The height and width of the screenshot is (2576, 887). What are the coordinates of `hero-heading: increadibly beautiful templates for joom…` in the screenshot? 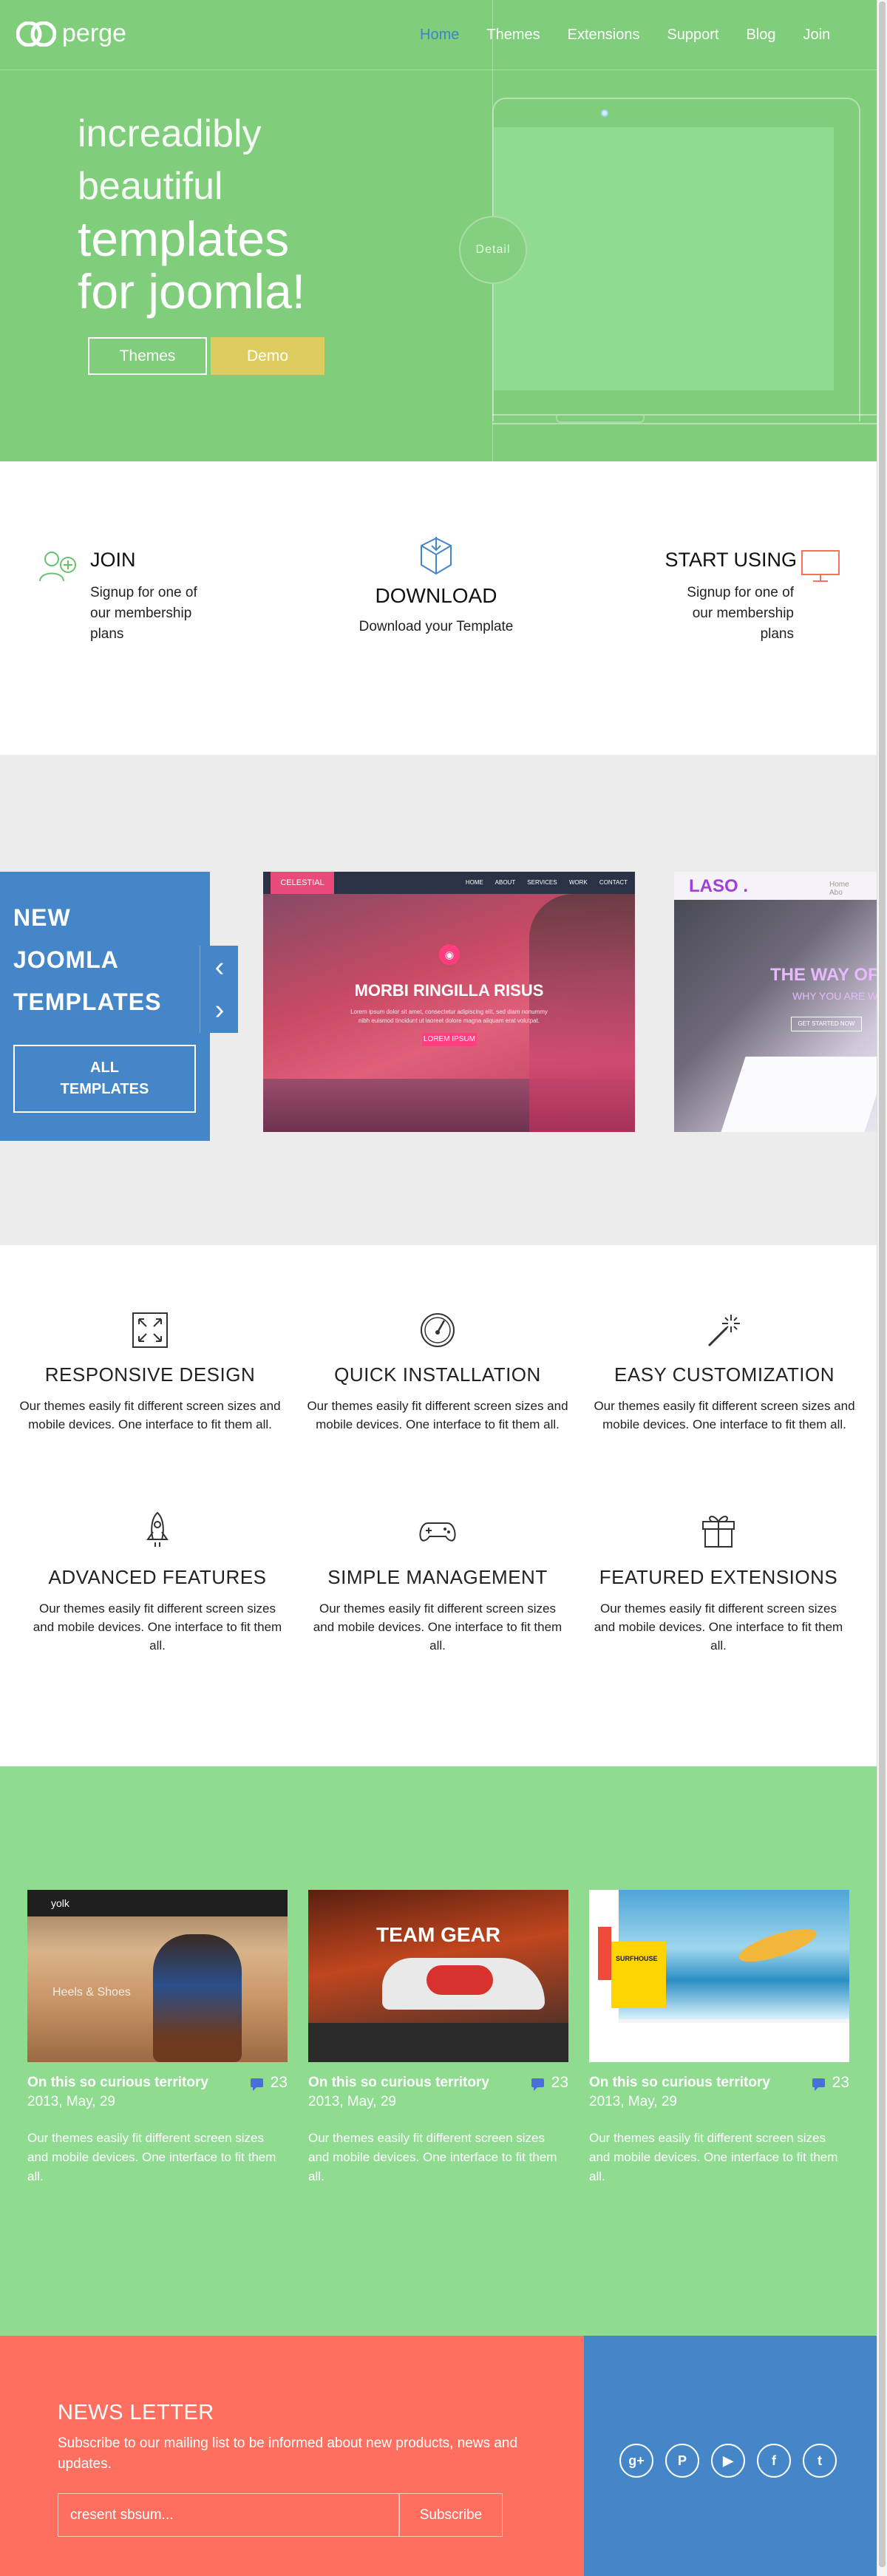 It's located at (191, 213).